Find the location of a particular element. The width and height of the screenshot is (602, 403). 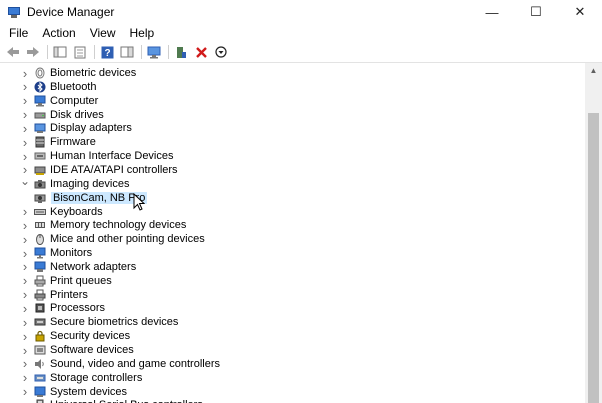

close-button: ✕ is located at coordinates (580, 12).